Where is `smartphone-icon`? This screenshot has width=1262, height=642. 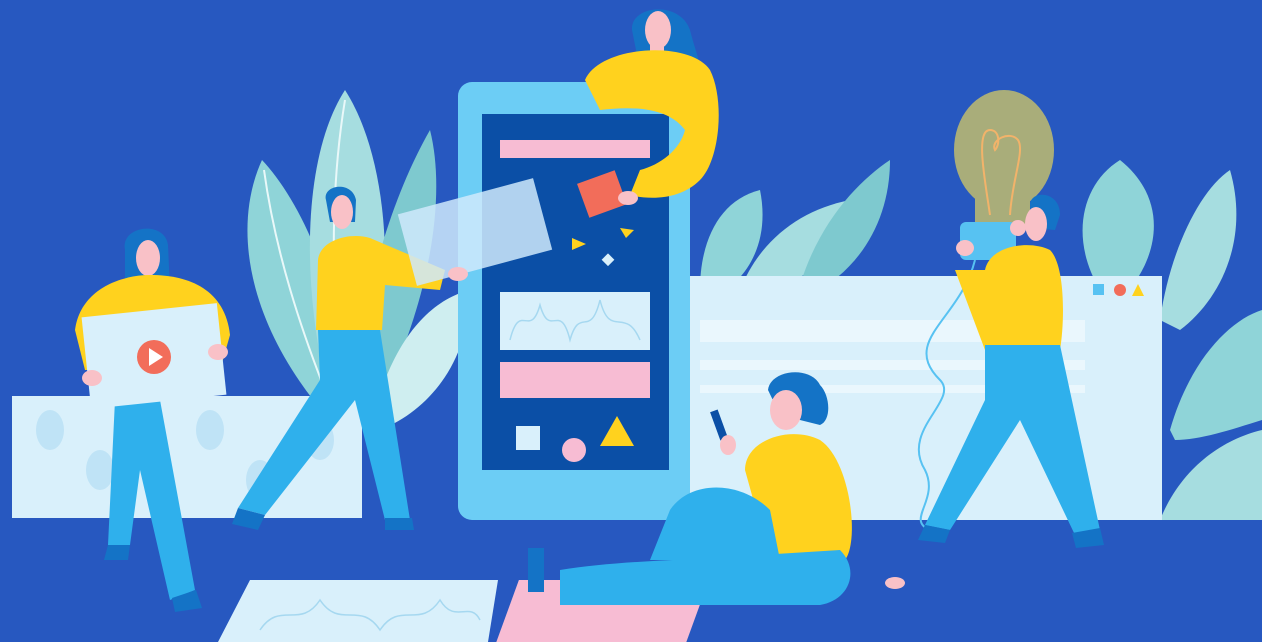
smartphone-icon is located at coordinates (574, 301).